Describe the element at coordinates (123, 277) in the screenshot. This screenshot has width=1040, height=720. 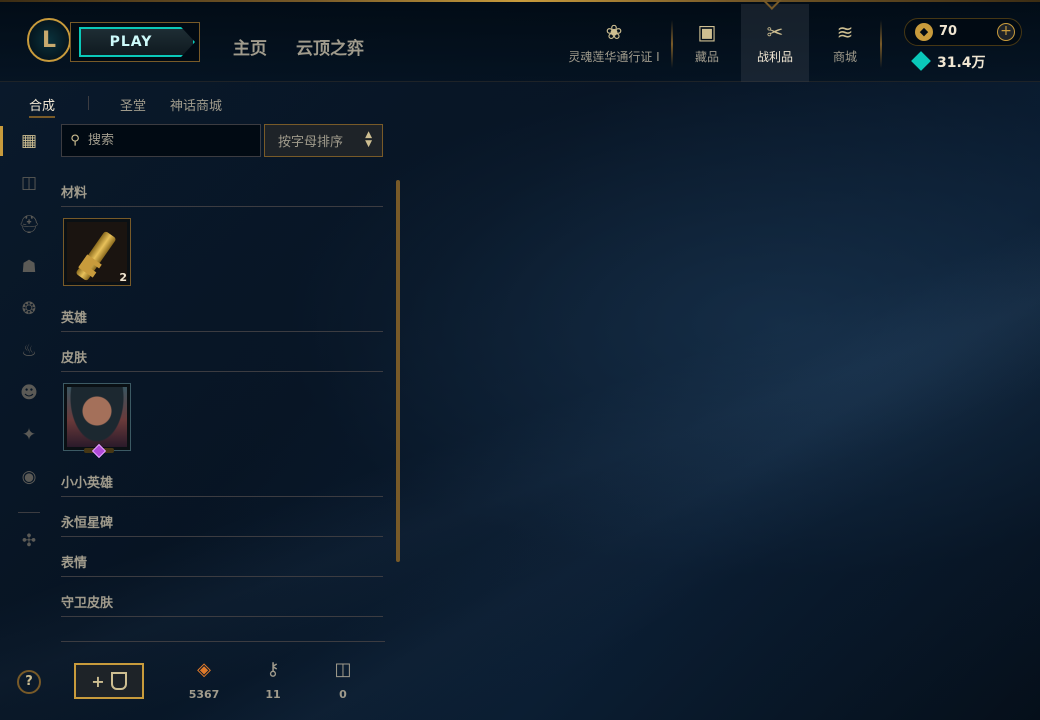
I see `item-count: 2` at that location.